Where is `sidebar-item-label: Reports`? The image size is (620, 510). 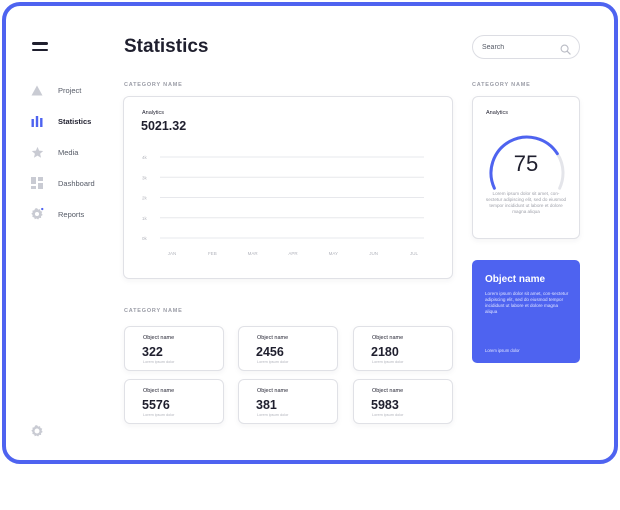
sidebar-item-label: Reports is located at coordinates (71, 214).